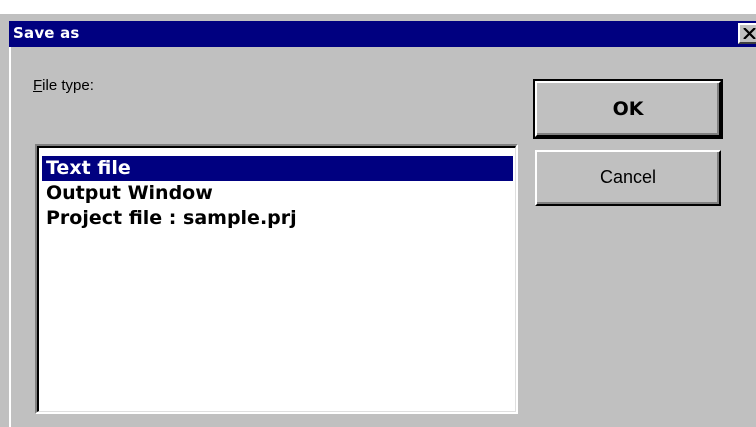 The height and width of the screenshot is (427, 756). I want to click on file-type-label: File type:, so click(63, 85).